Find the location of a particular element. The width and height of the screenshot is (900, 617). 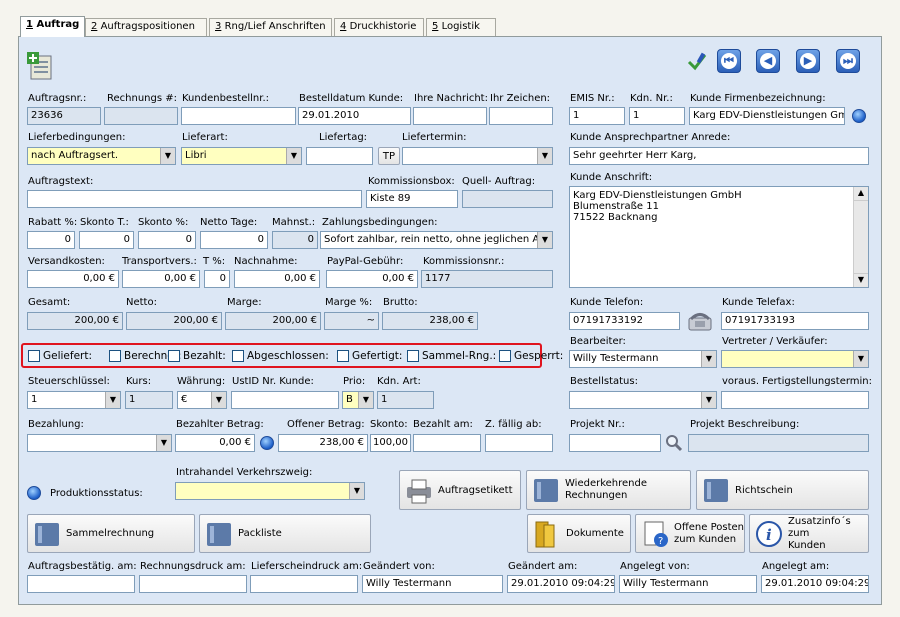

bezahlter-betrag-field: 0,00 € is located at coordinates (215, 443).